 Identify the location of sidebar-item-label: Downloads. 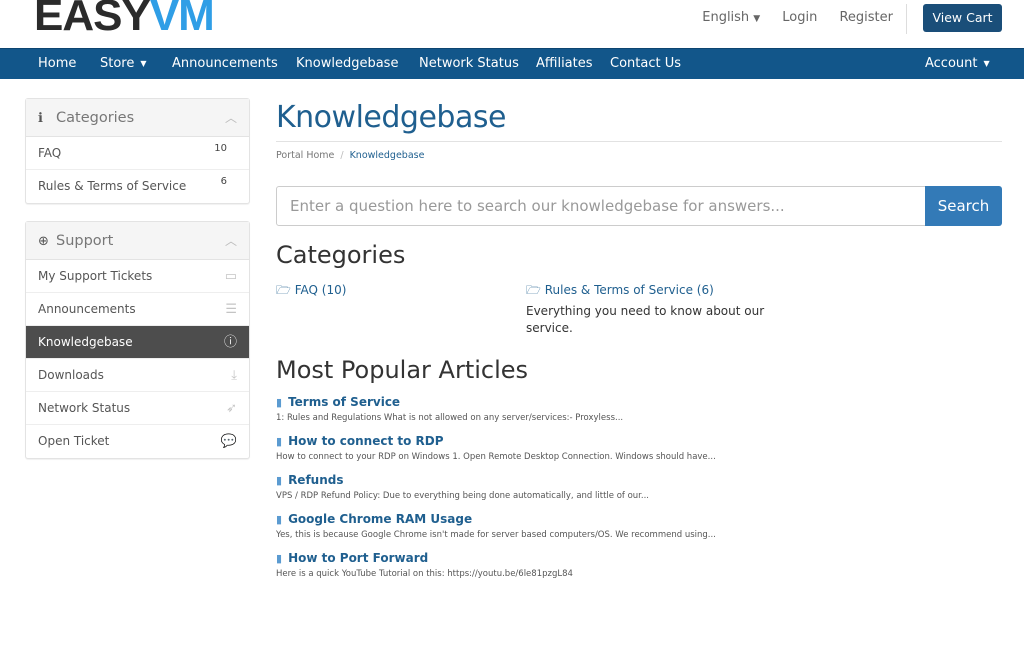
(71, 375).